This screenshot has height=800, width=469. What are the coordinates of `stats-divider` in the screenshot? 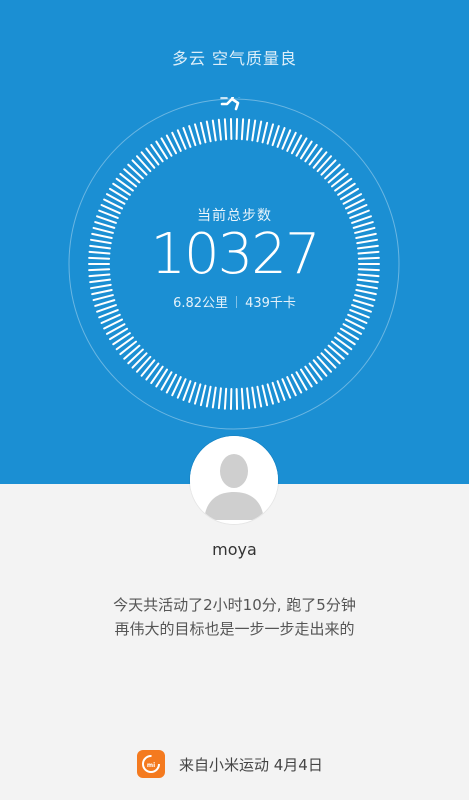 It's located at (237, 301).